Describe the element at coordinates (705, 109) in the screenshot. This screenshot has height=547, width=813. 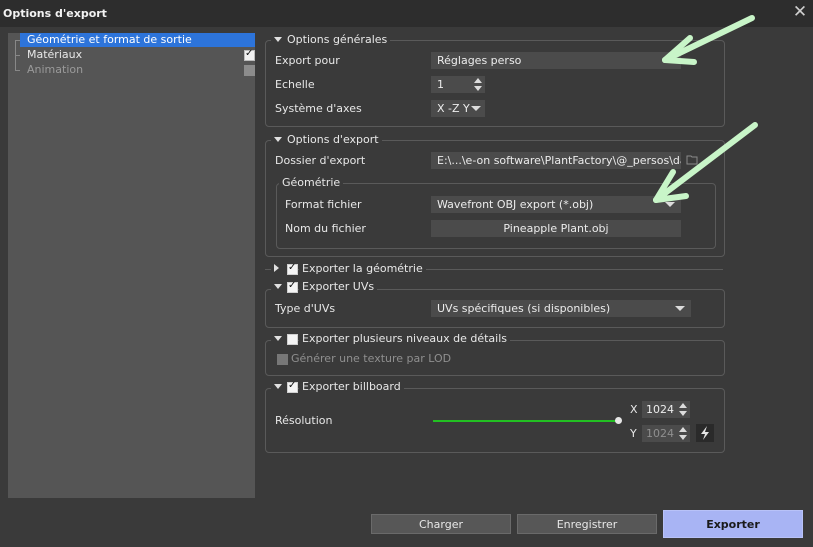
I see `annotation-overlay` at that location.